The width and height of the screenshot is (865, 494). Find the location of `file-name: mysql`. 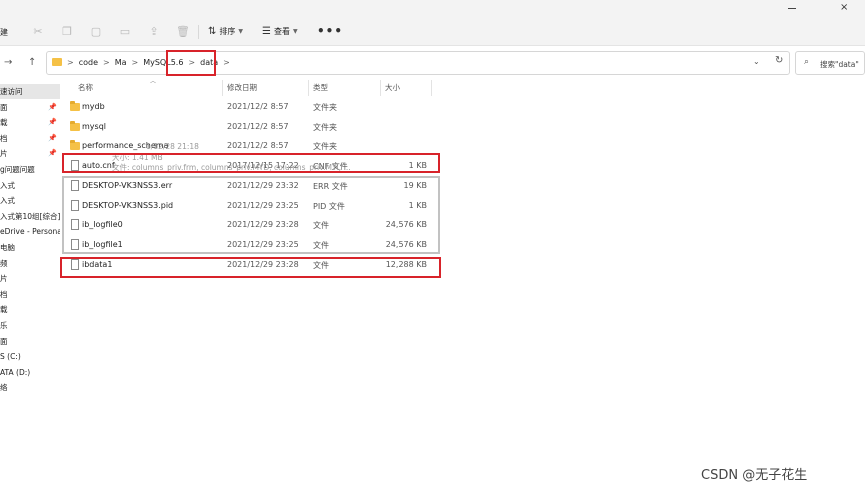

file-name: mysql is located at coordinates (94, 126).